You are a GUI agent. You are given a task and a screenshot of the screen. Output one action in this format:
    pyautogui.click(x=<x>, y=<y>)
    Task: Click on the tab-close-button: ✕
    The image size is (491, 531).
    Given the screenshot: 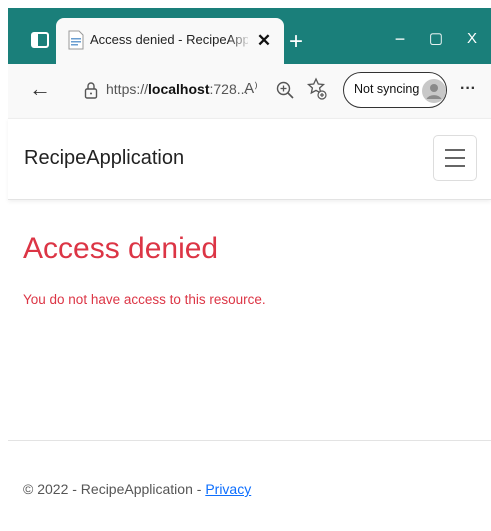 What is the action you would take?
    pyautogui.click(x=264, y=41)
    